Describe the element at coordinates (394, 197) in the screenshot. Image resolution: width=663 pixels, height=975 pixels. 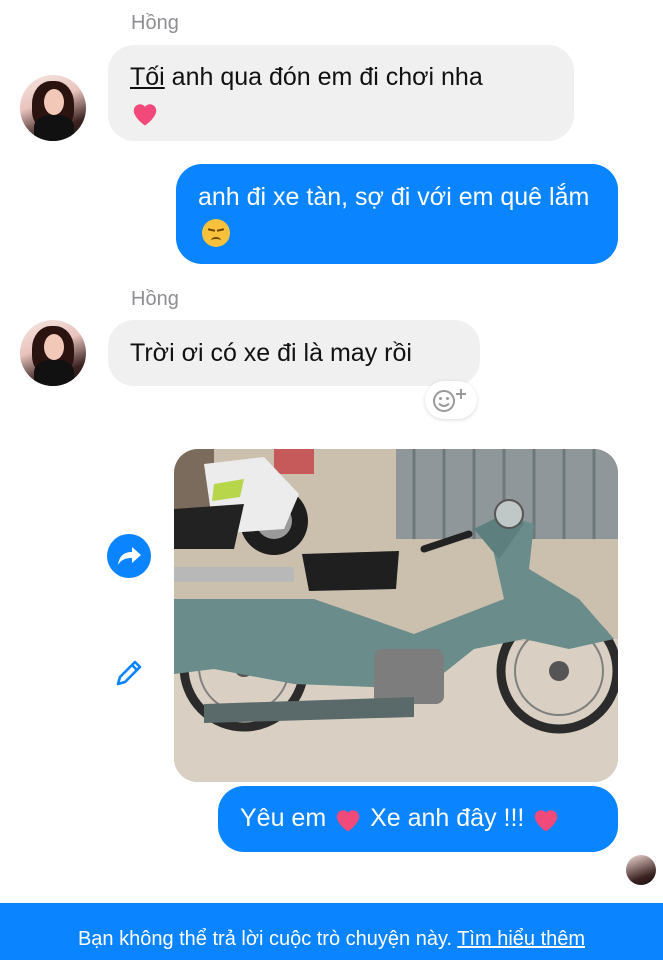
I see `message-text: anh đi xe tàn, sợ đi với em quê lắm` at that location.